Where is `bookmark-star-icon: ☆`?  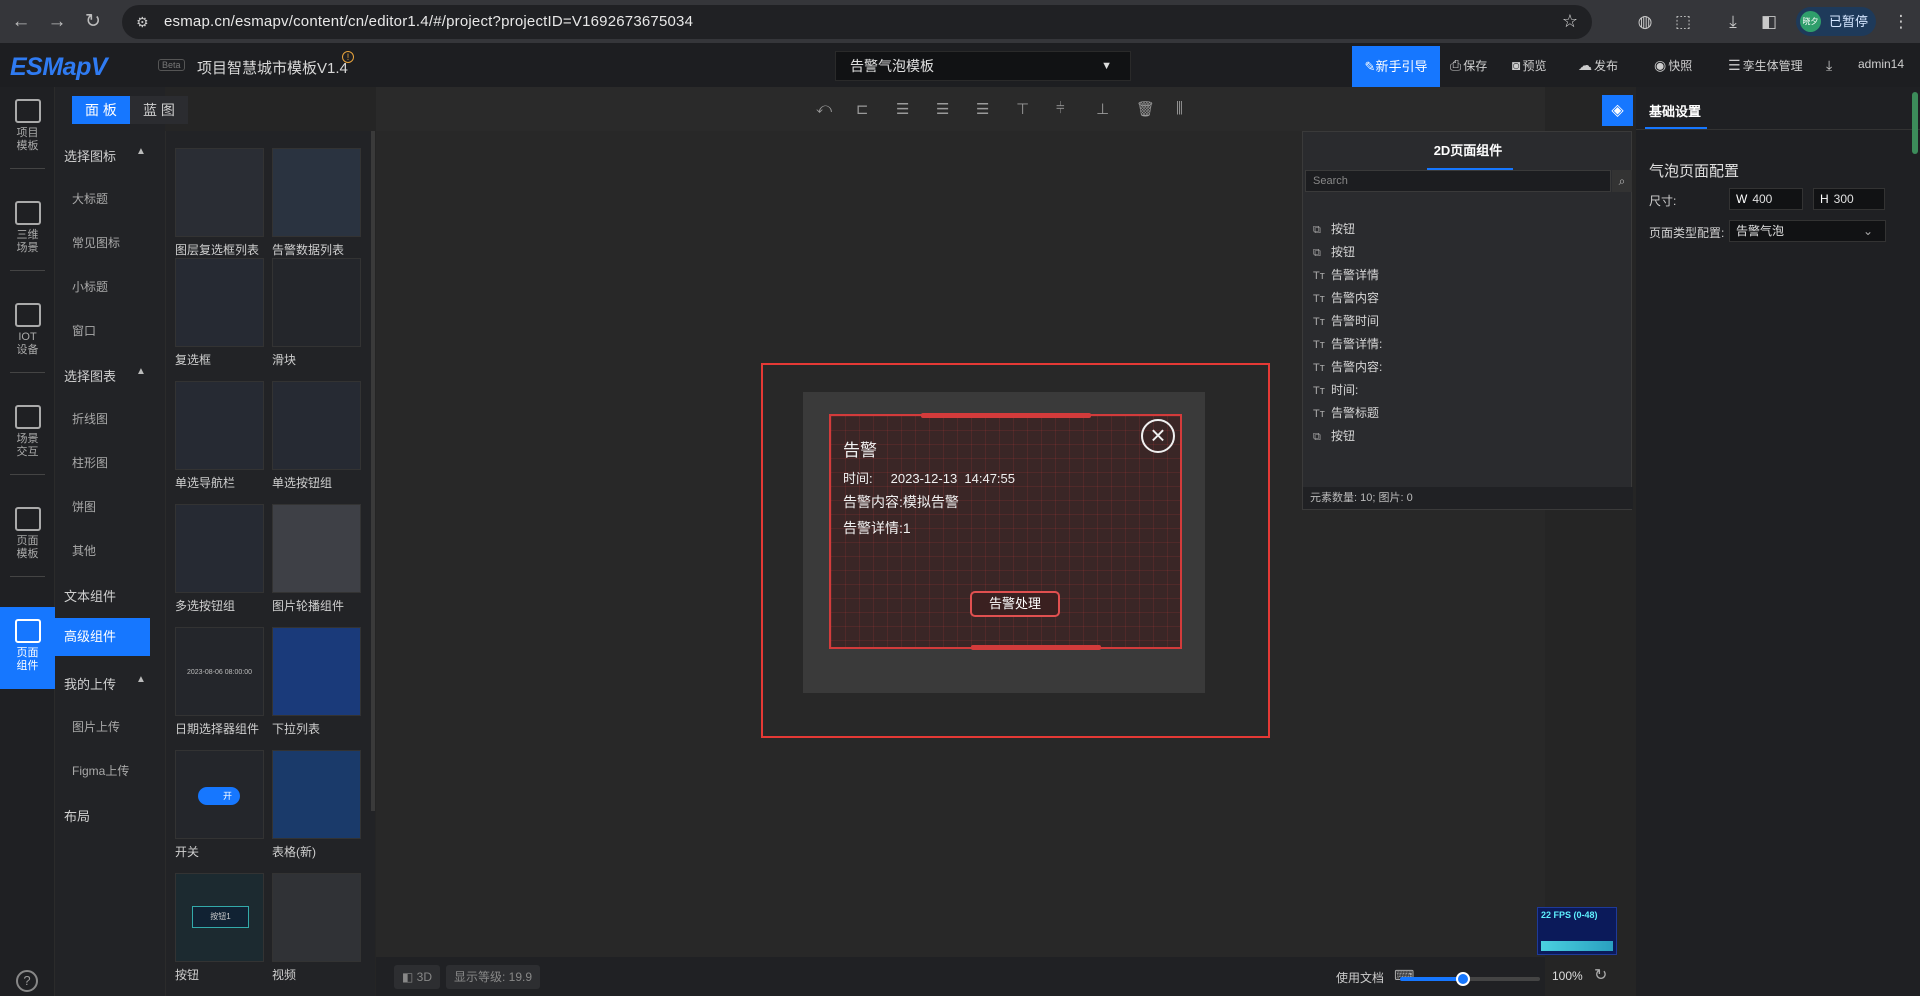
bookmark-star-icon: ☆ is located at coordinates (1570, 21).